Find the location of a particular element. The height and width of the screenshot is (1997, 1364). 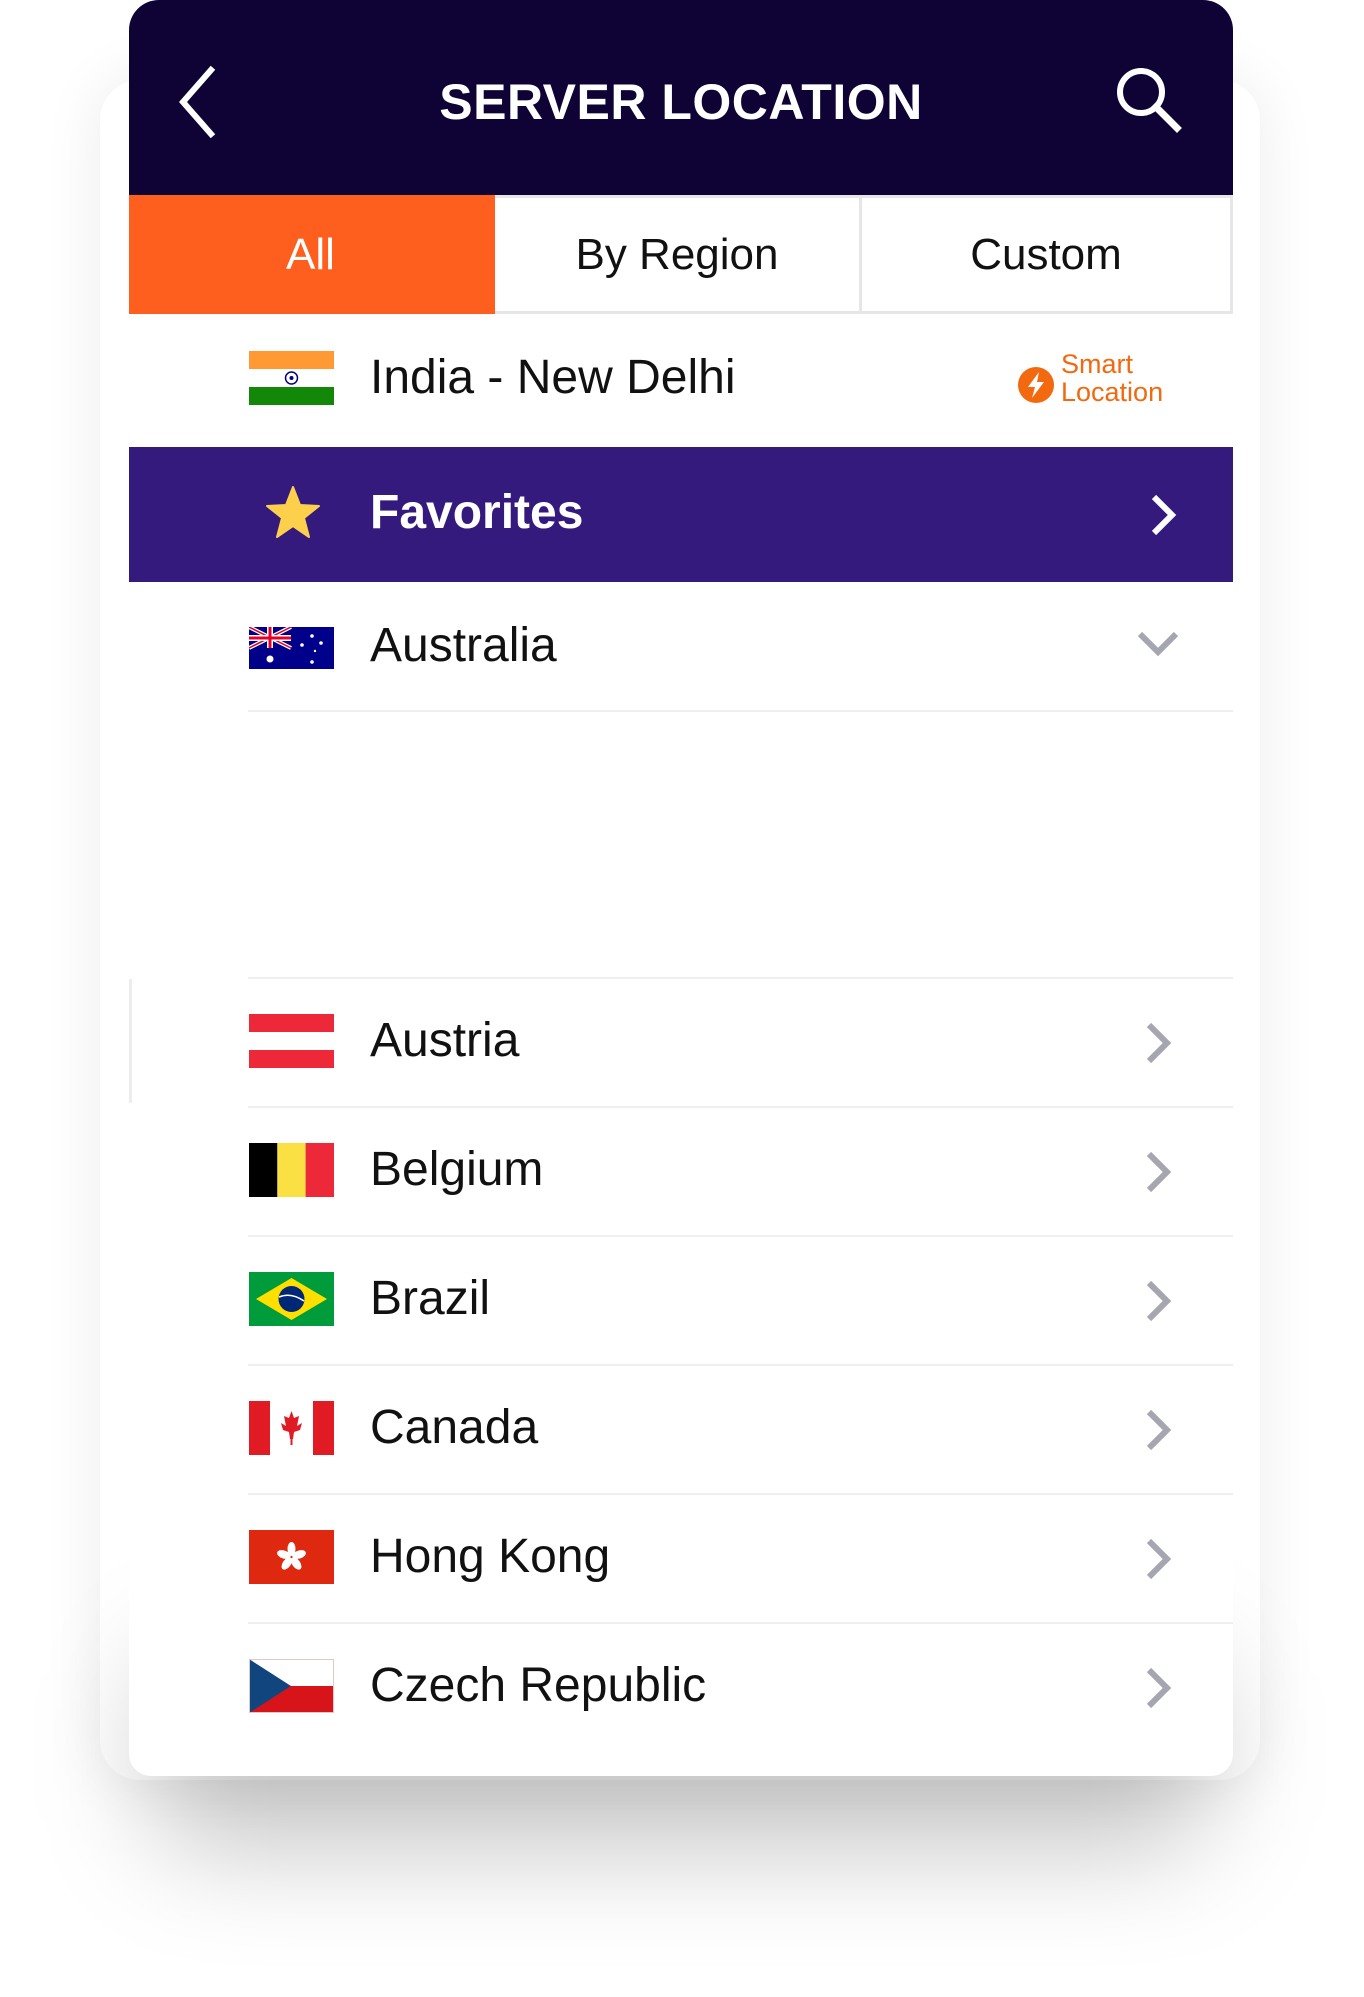

country-row-australia: Australia is located at coordinates (681, 647).